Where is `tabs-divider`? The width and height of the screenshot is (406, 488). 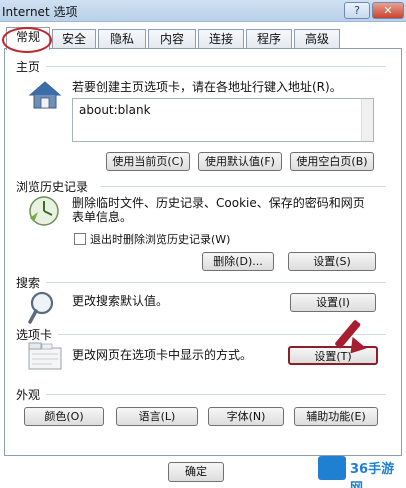
tabs-divider is located at coordinates (222, 334).